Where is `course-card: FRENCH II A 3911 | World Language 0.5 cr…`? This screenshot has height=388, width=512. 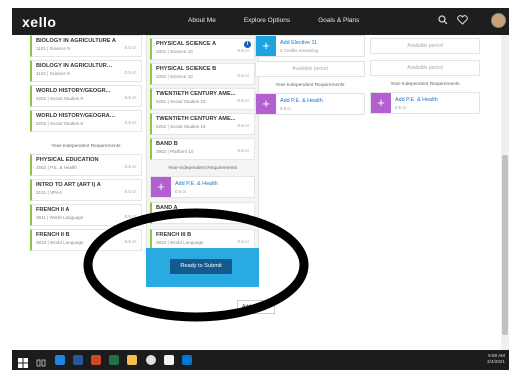 course-card: FRENCH II A 3911 | World Language 0.5 cr… is located at coordinates (86, 215).